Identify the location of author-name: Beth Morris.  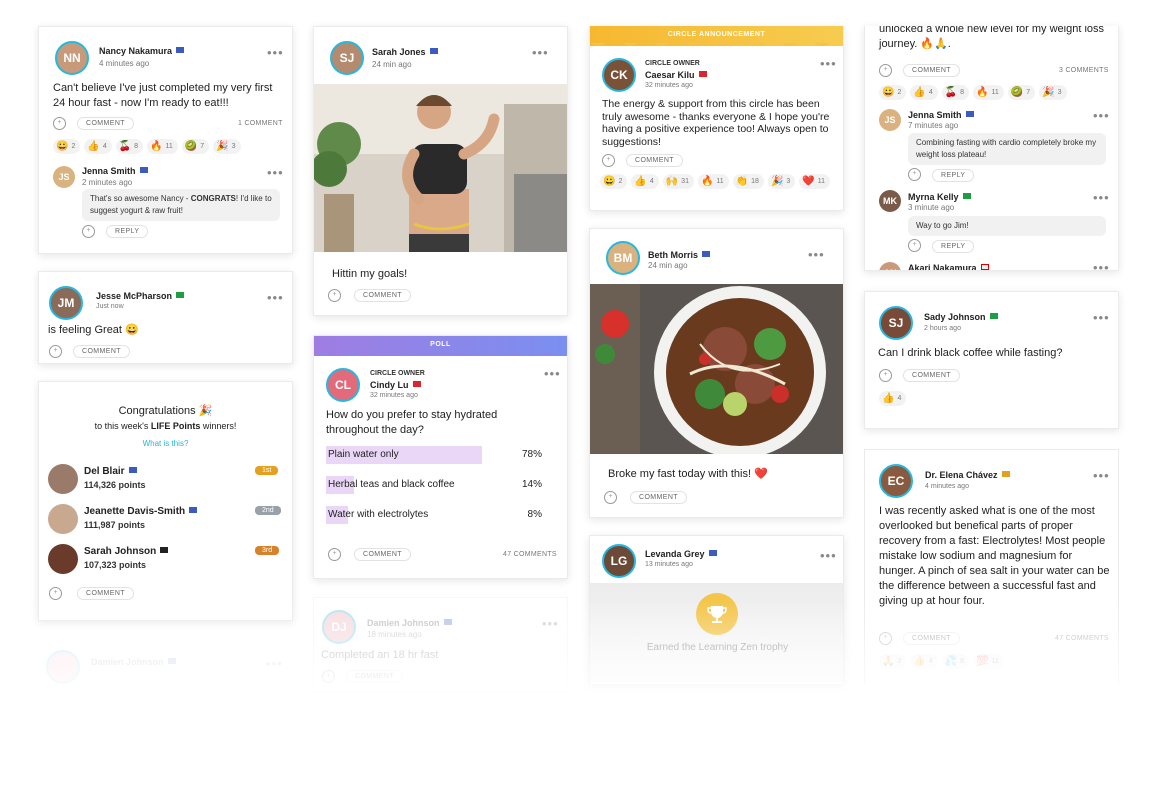
(679, 255).